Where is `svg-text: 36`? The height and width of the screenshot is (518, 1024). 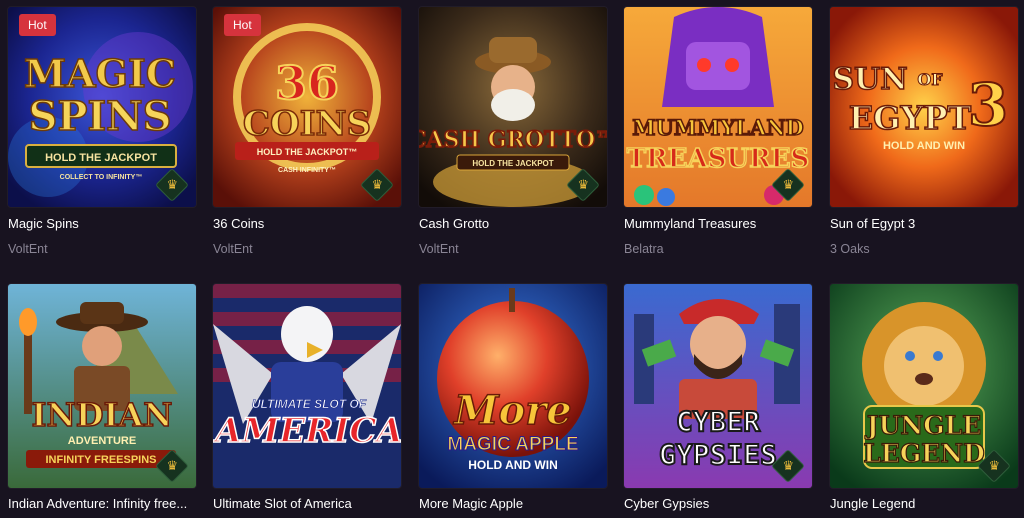
svg-text: 36 is located at coordinates (307, 83).